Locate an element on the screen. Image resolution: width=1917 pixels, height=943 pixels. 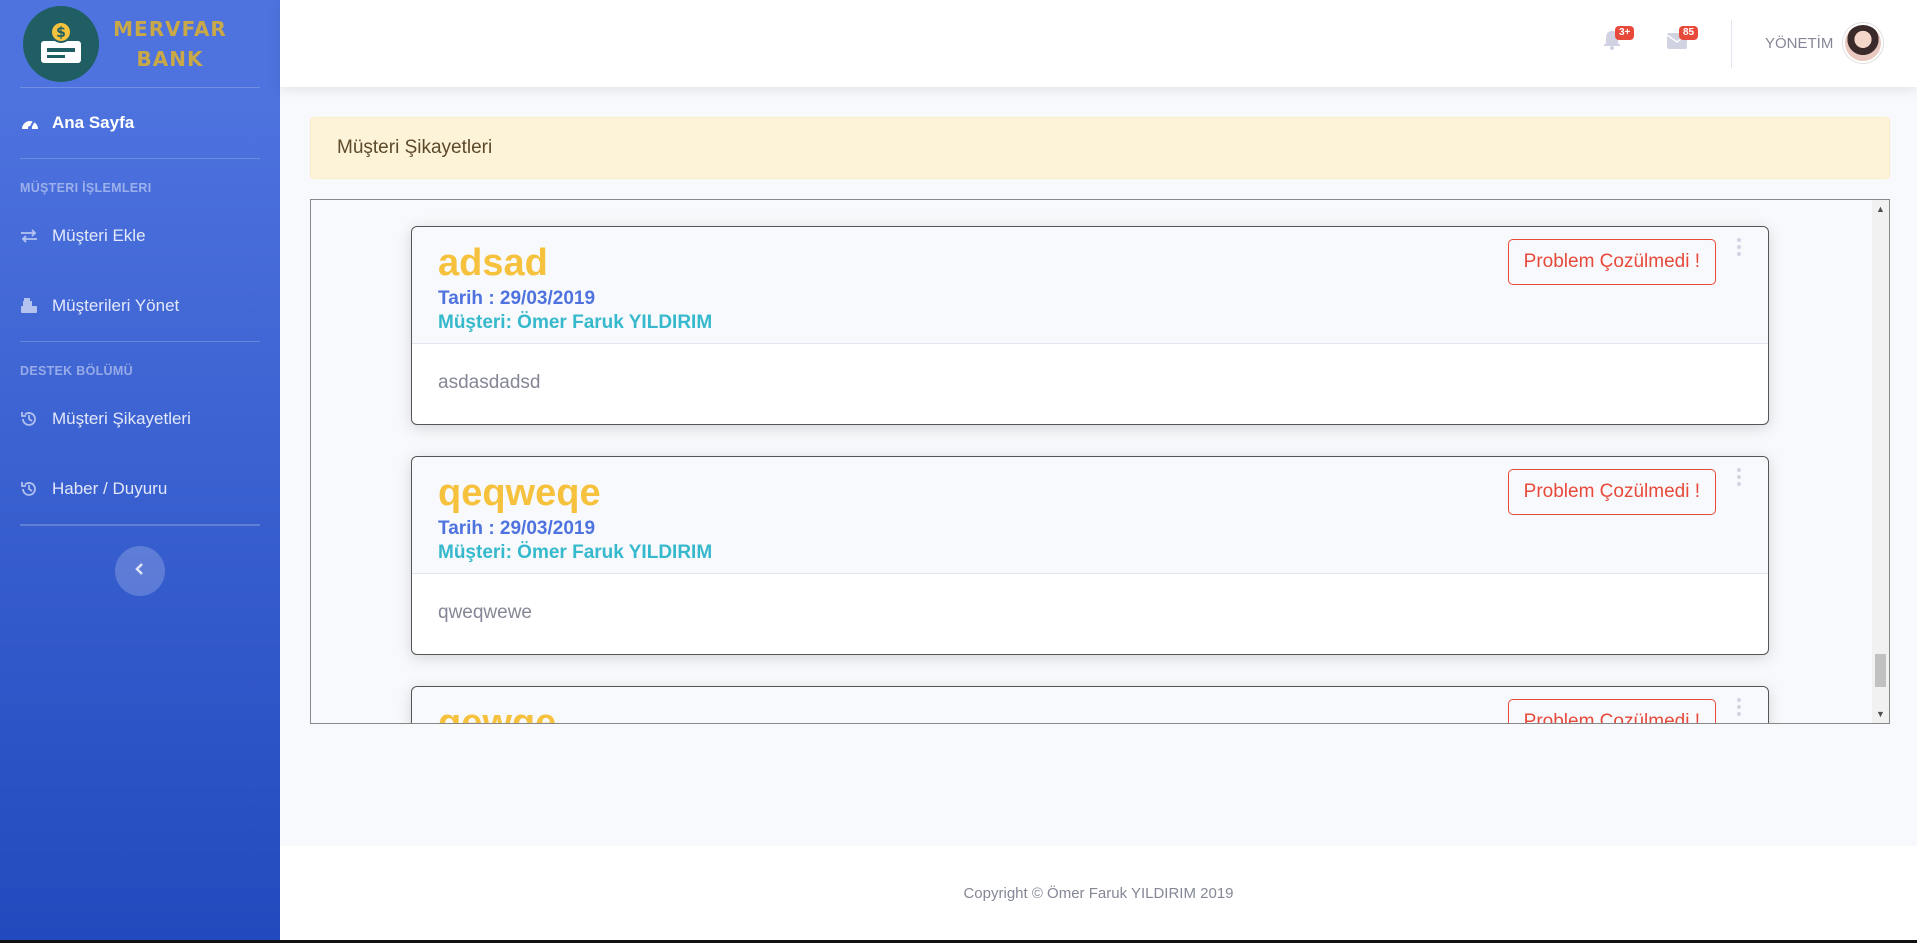
complaint-card: qewqe Problem Çozülmedi ! is located at coordinates (1090, 704).